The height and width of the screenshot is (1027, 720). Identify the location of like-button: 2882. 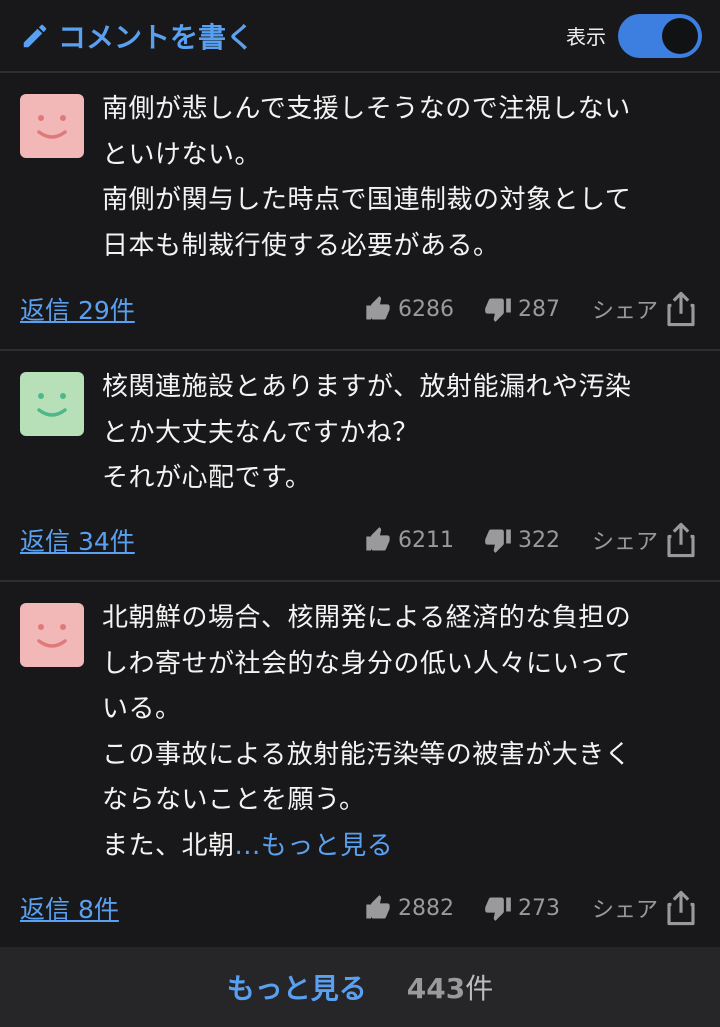
(409, 908).